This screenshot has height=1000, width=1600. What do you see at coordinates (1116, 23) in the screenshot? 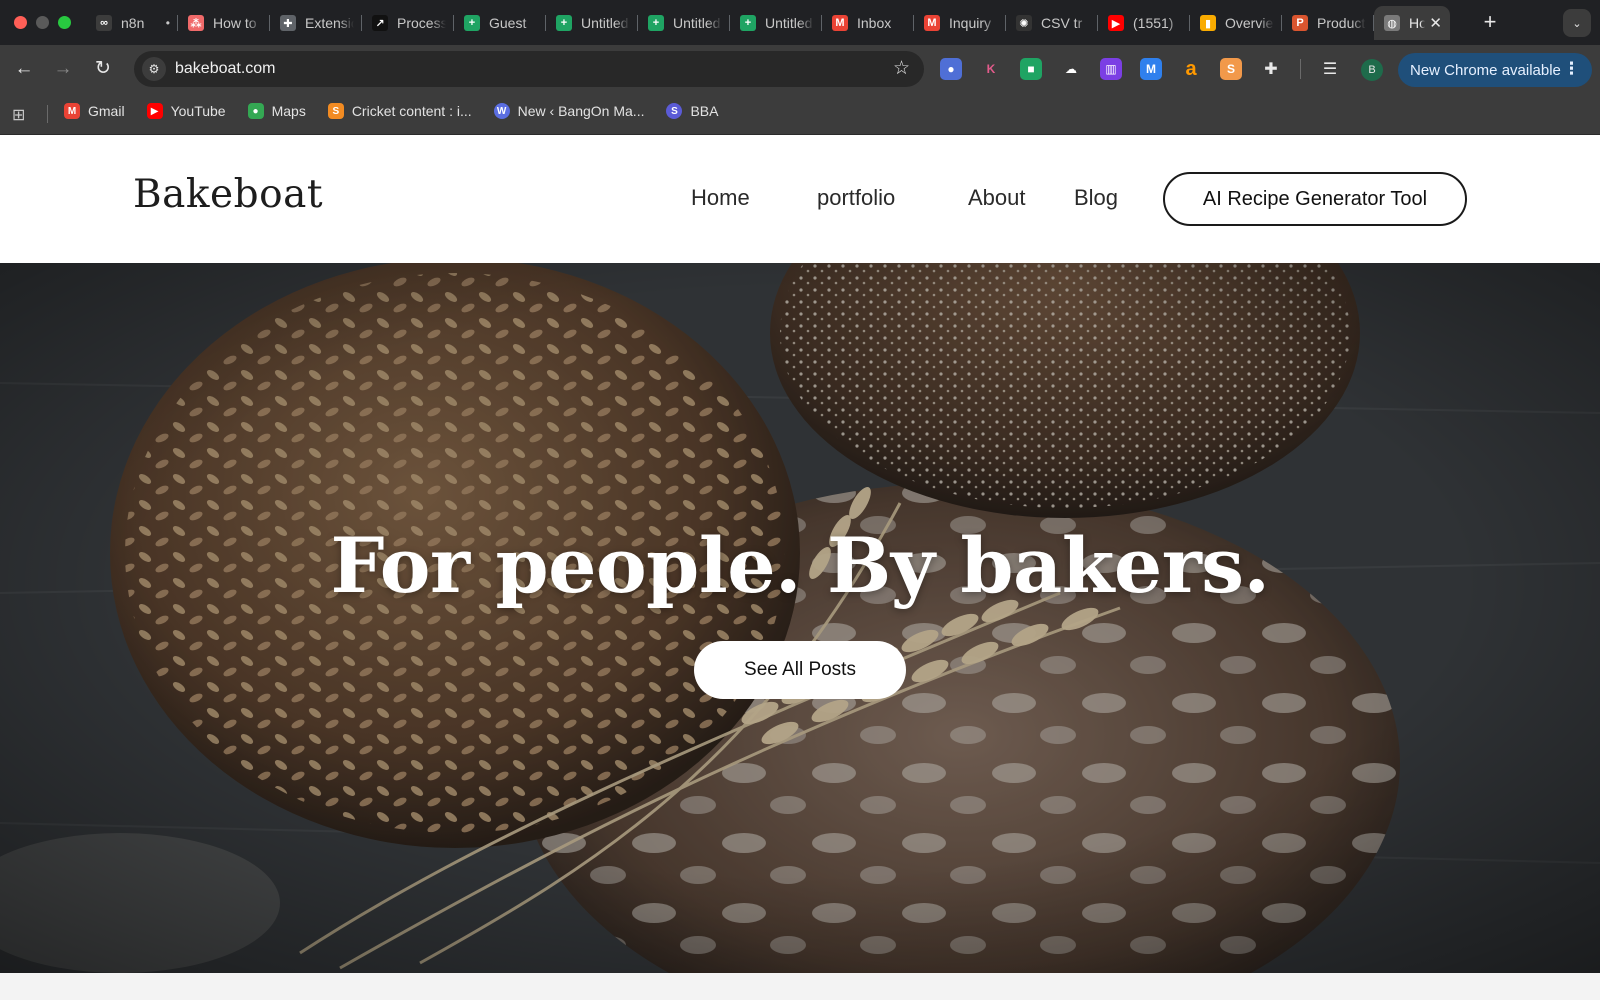
I see `youtube-icon: ▶` at bounding box center [1116, 23].